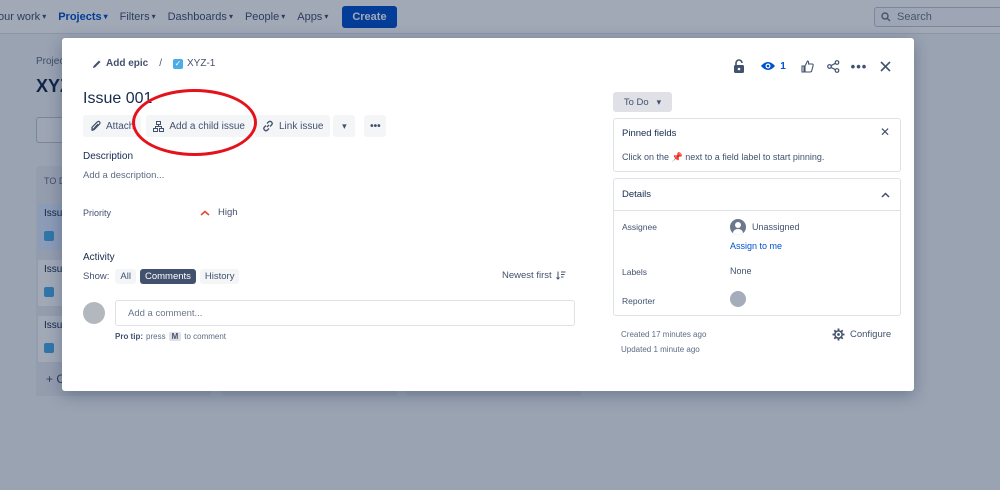  What do you see at coordinates (833, 66) in the screenshot?
I see `share-icon` at bounding box center [833, 66].